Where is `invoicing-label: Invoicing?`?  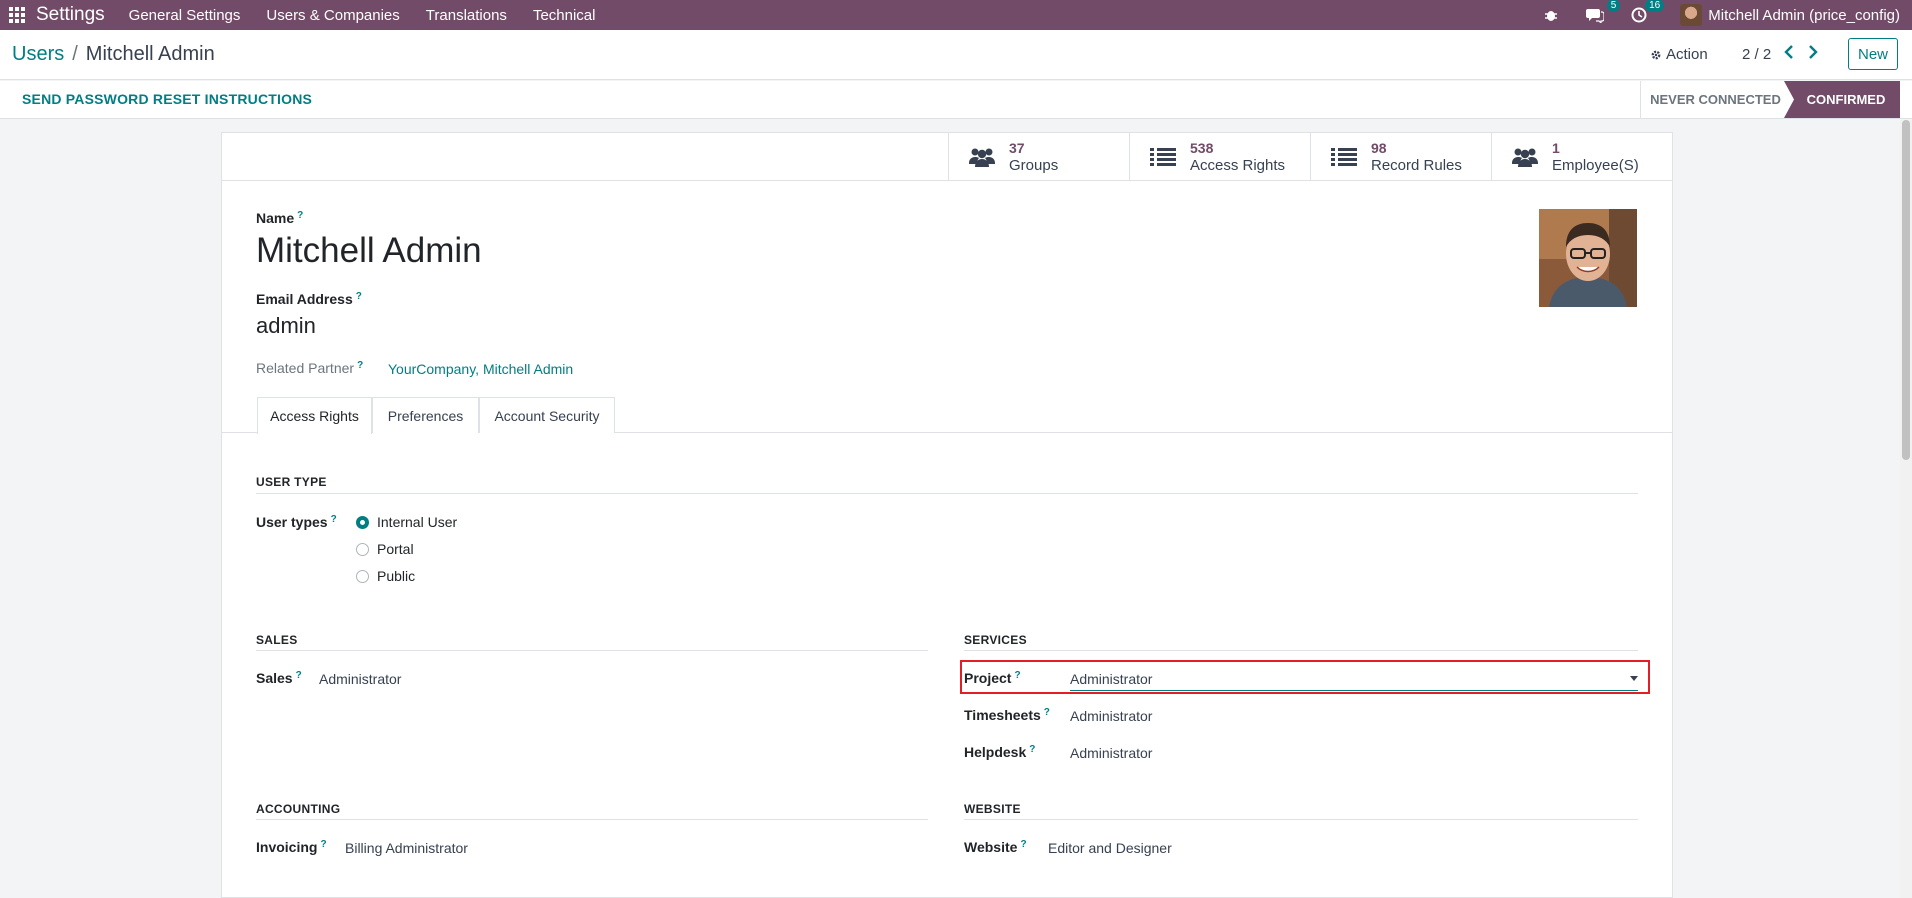 invoicing-label: Invoicing? is located at coordinates (291, 847).